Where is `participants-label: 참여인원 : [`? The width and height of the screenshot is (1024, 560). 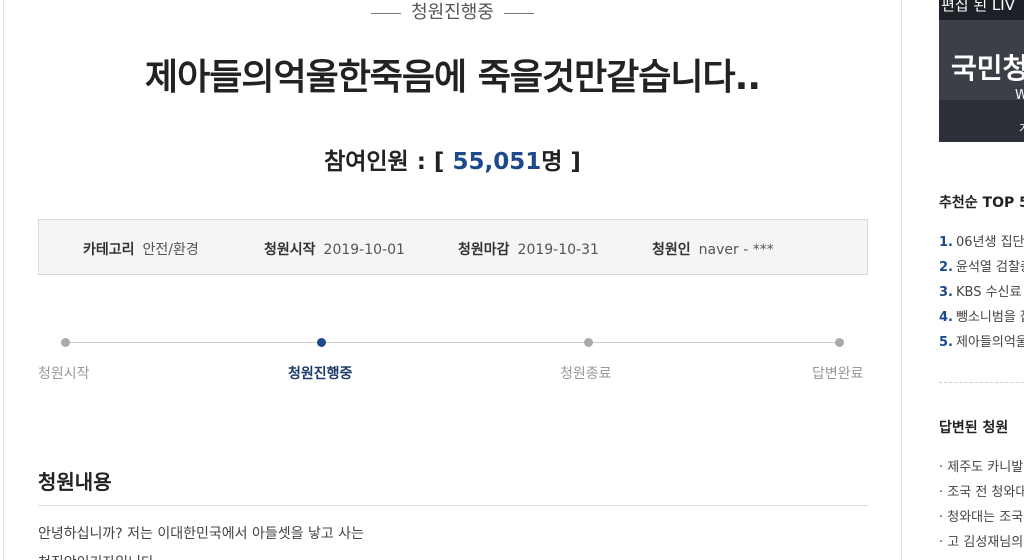
participants-label: 참여인원 : [ is located at coordinates (388, 162).